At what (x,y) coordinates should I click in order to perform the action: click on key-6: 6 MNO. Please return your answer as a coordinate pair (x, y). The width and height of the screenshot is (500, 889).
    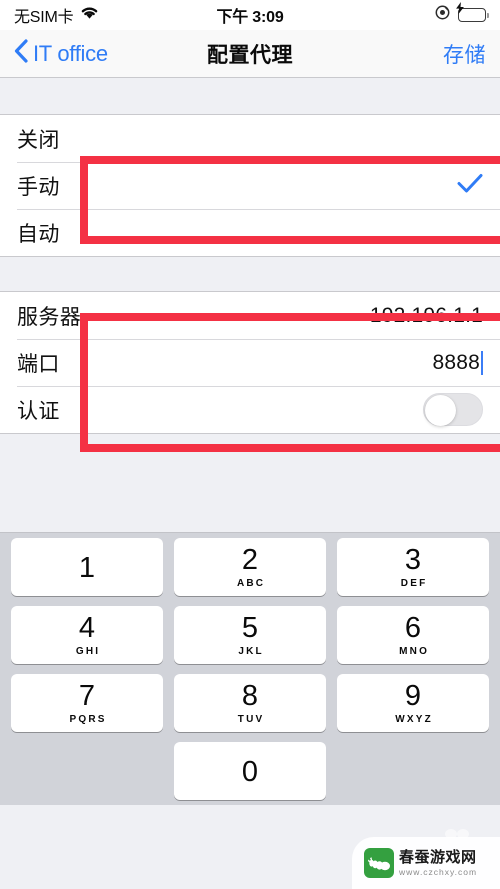
    Looking at the image, I should click on (413, 635).